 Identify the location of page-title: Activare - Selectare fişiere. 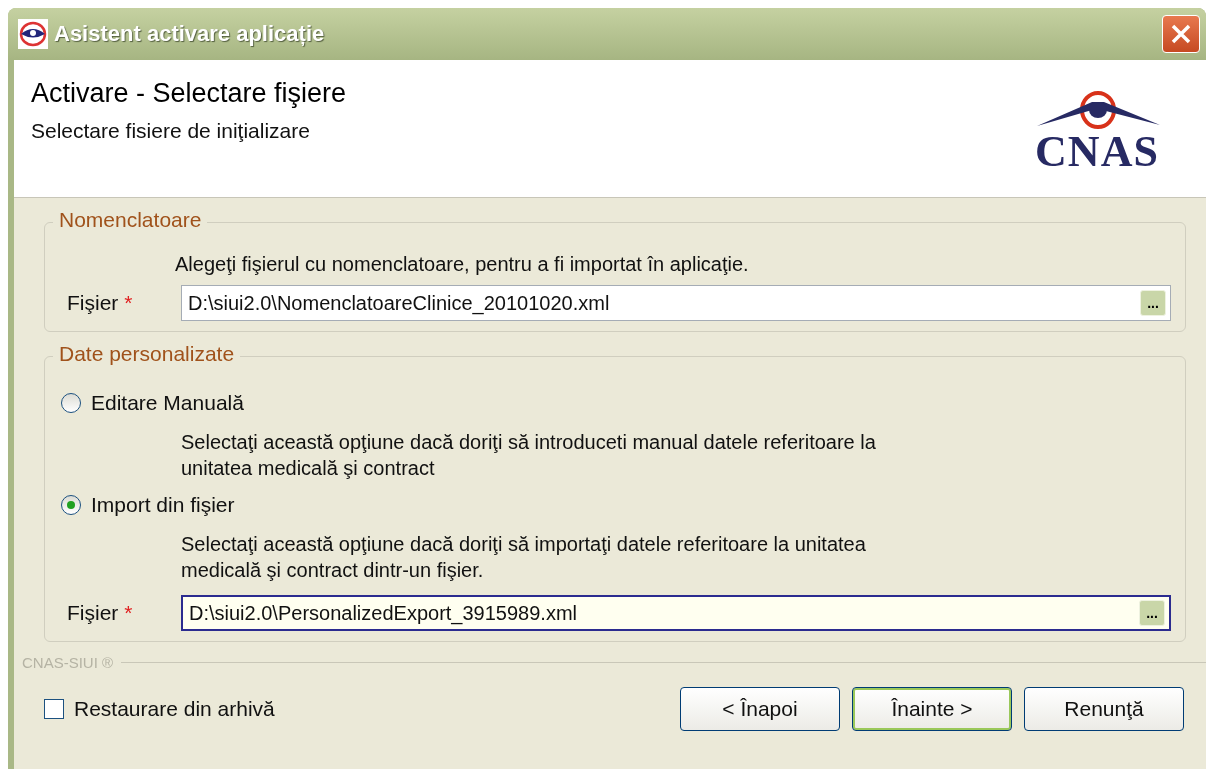
(189, 93).